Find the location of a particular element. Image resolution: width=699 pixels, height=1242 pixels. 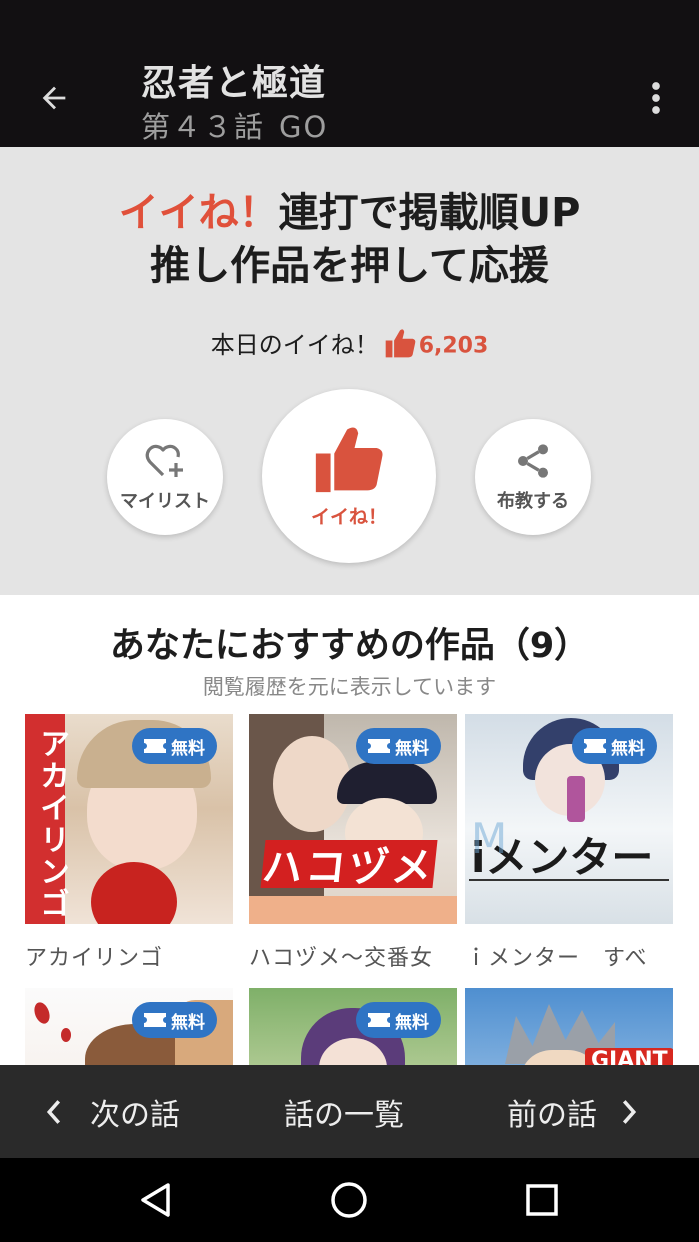

chevron-right-icon is located at coordinates (629, 1111).